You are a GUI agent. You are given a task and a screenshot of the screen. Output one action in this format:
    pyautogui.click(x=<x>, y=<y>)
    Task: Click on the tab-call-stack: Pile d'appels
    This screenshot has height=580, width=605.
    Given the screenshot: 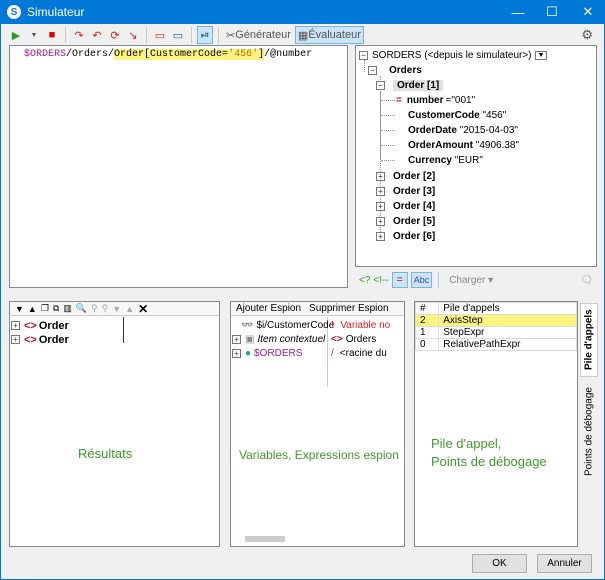 What is the action you would take?
    pyautogui.click(x=589, y=340)
    